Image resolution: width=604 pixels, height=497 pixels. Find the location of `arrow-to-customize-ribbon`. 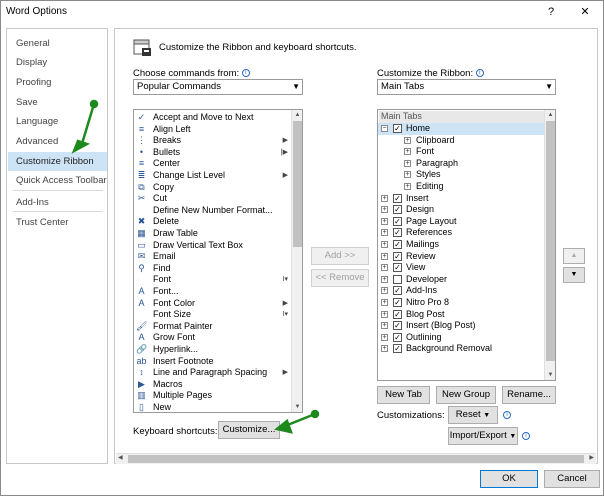

arrow-to-customize-ribbon is located at coordinates (85, 126).